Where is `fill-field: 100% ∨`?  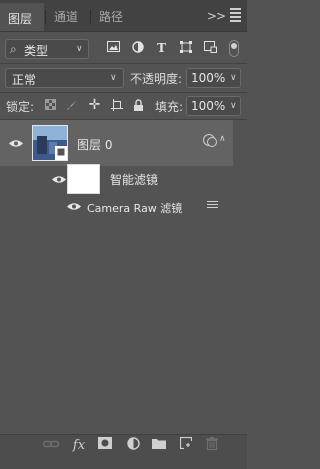 fill-field: 100% ∨ is located at coordinates (213, 106).